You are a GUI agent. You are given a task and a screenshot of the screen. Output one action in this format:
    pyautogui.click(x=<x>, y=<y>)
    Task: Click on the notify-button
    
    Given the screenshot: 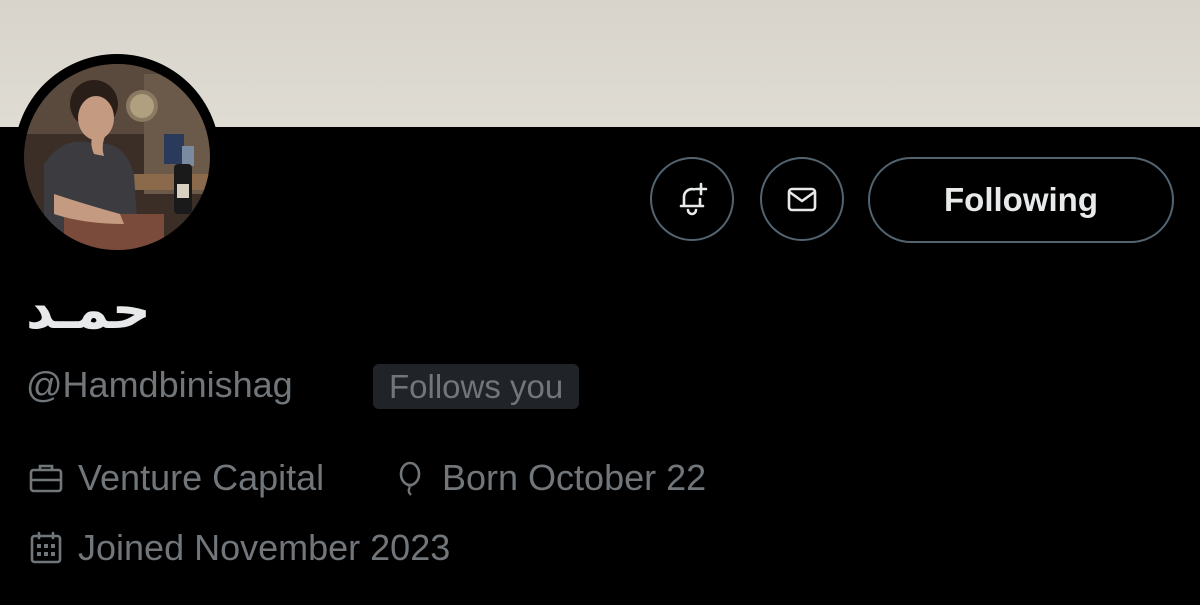 What is the action you would take?
    pyautogui.click(x=692, y=199)
    